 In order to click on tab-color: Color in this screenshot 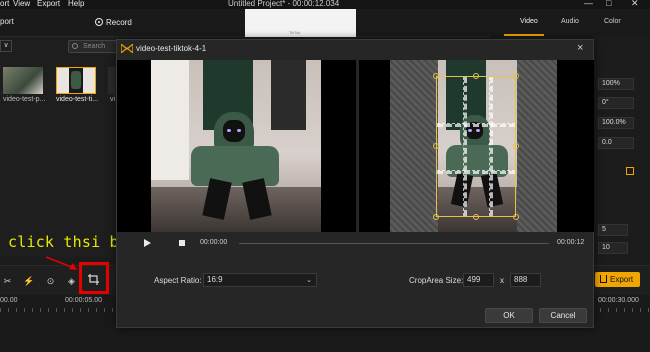, I will do `click(612, 21)`.